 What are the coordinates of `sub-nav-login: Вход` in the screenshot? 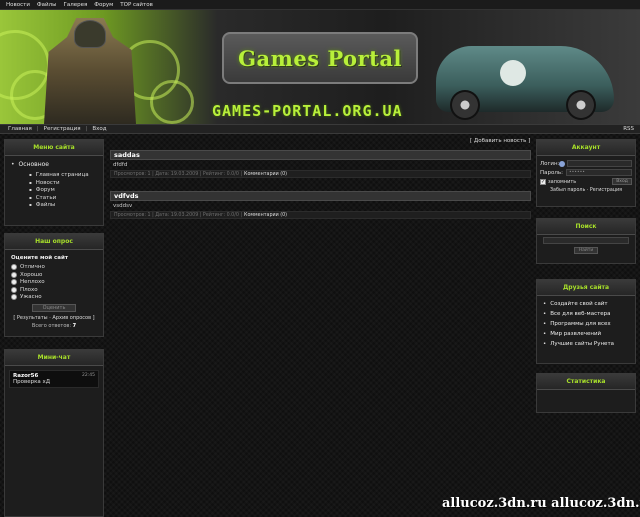 It's located at (99, 129).